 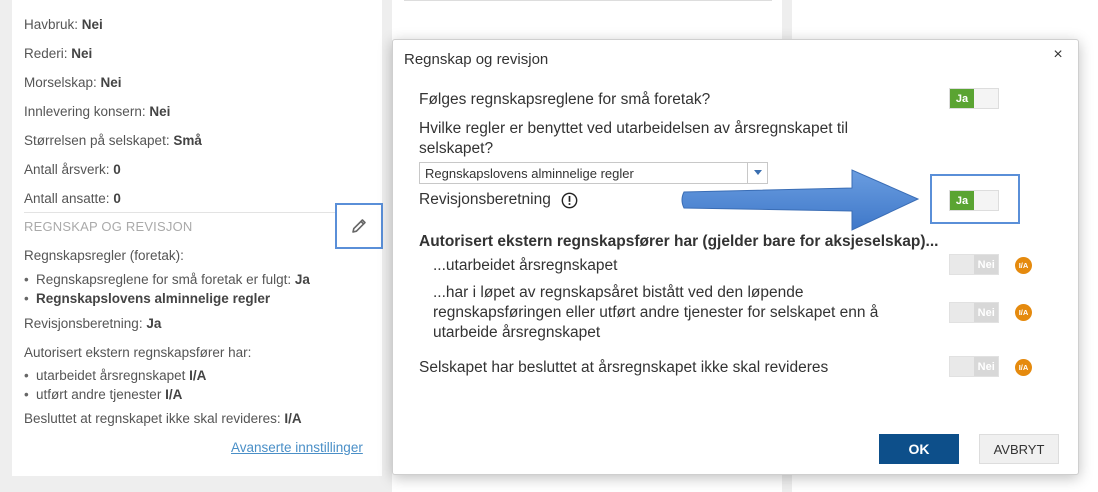 I want to click on summary-row-morselskap: Morselskap: Nei, so click(x=73, y=82).